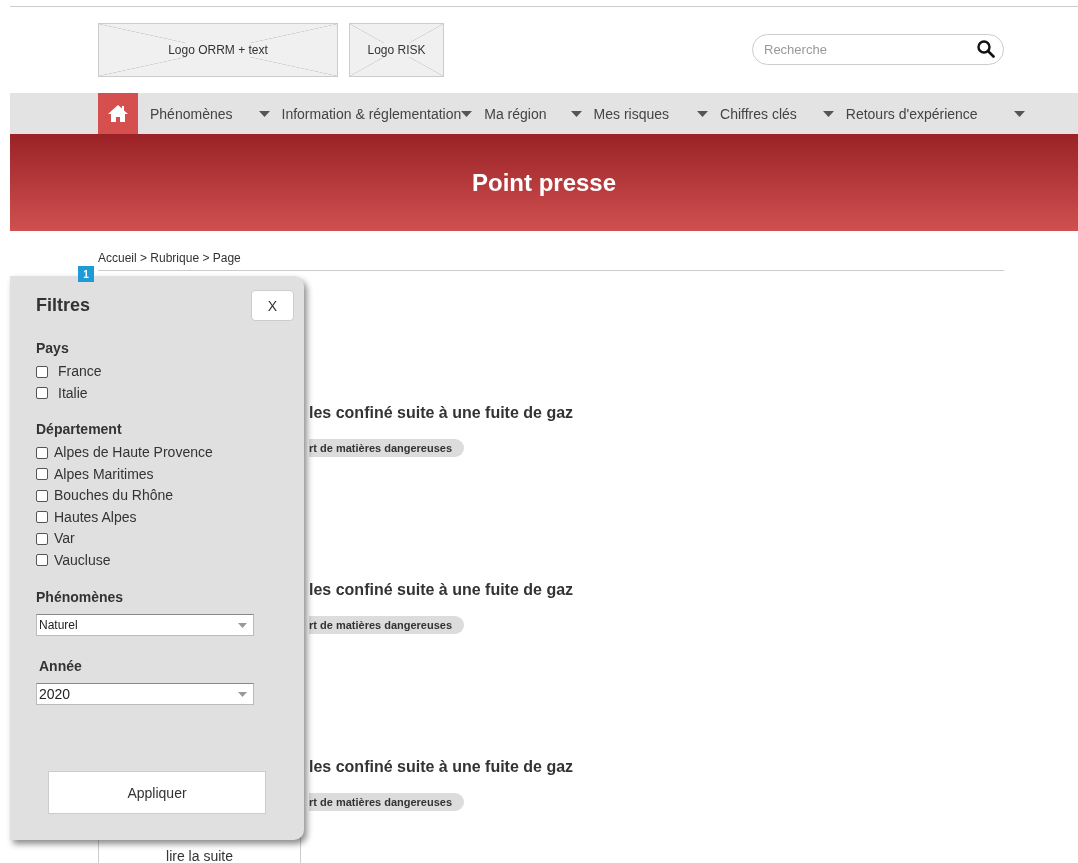 The width and height of the screenshot is (1078, 863). I want to click on home-button, so click(118, 113).